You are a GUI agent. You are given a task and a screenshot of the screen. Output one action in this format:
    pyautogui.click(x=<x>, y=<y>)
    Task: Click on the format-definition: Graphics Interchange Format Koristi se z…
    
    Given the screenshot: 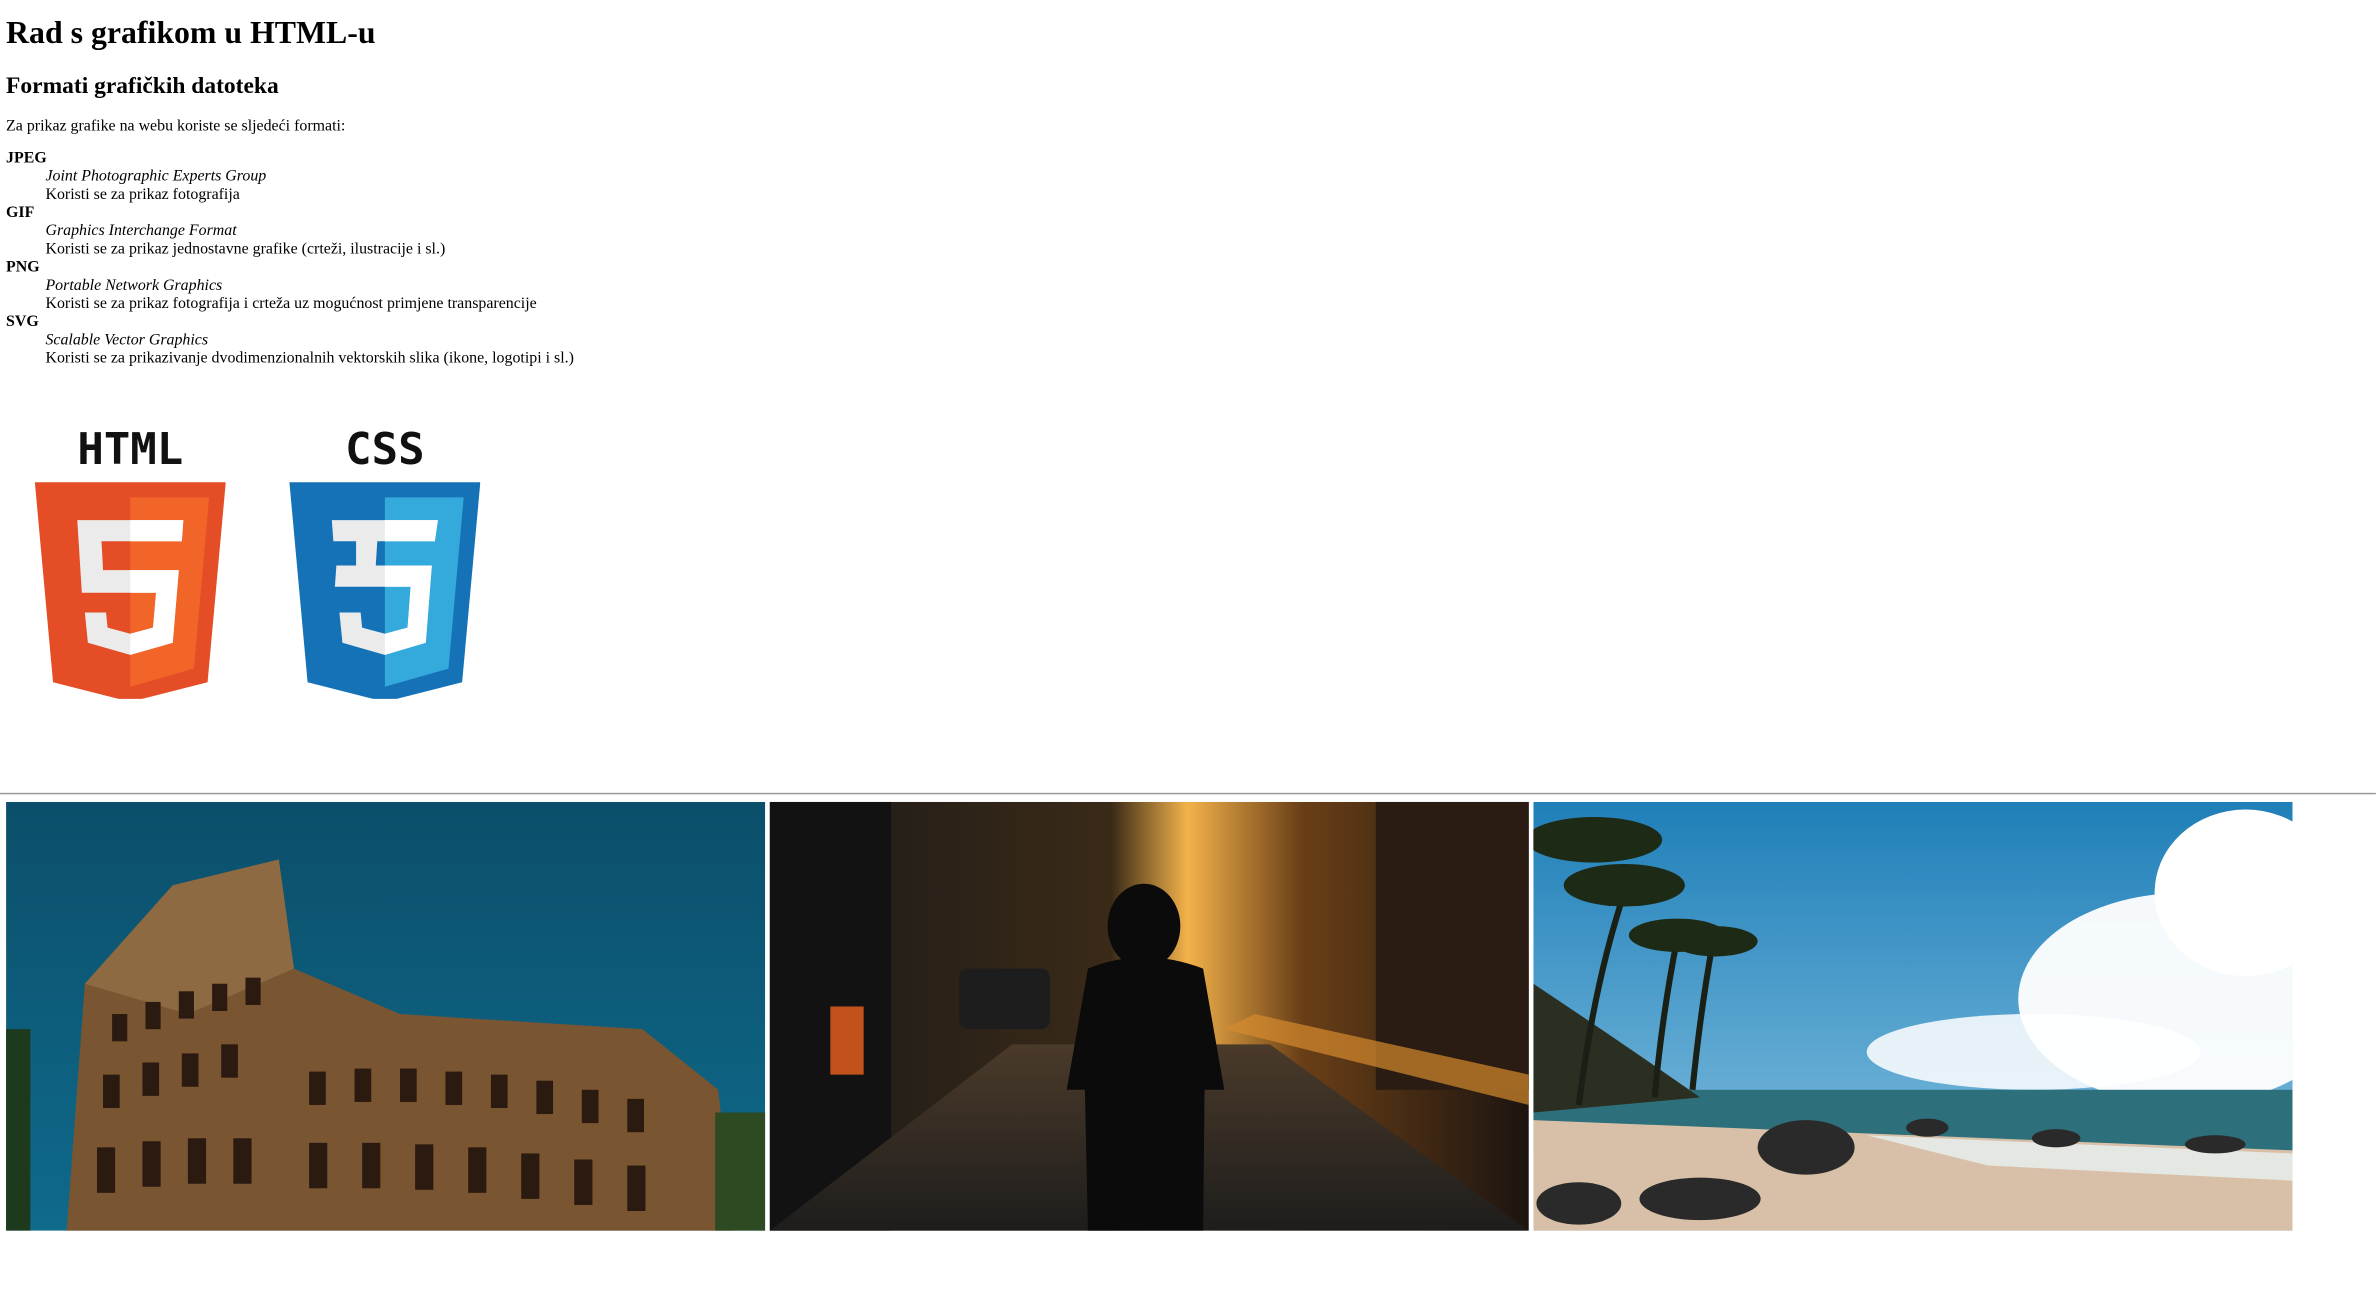 What is the action you would take?
    pyautogui.click(x=1207, y=241)
    